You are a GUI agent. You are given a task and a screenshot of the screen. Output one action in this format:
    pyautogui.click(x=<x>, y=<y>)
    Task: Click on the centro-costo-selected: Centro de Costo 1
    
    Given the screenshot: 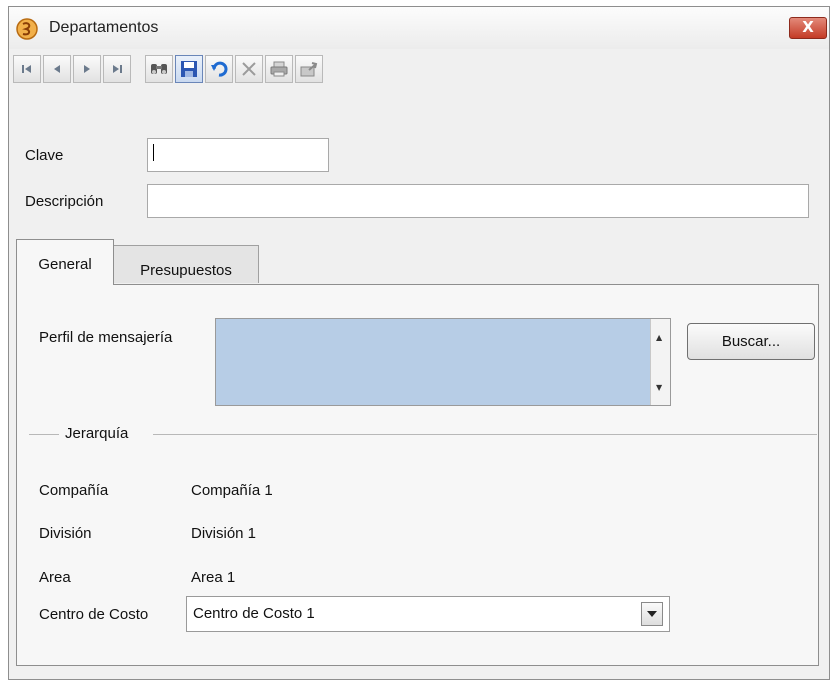 What is the action you would take?
    pyautogui.click(x=254, y=613)
    